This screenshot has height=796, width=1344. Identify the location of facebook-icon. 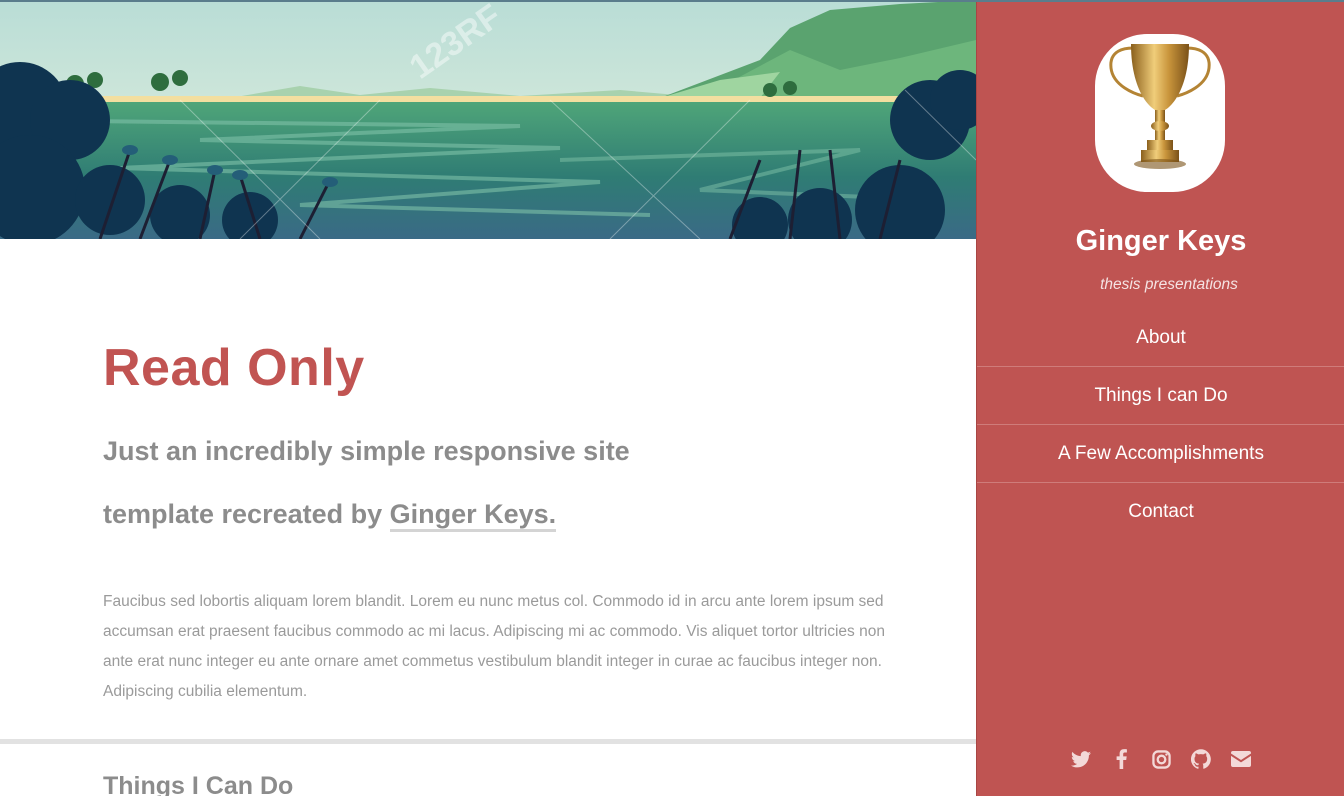
(1121, 759).